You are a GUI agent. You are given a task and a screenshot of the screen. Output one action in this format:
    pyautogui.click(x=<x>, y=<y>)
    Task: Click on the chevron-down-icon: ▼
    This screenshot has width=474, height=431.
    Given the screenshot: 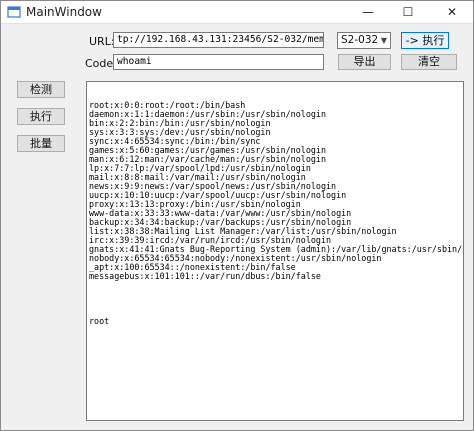 What is the action you would take?
    pyautogui.click(x=383, y=40)
    